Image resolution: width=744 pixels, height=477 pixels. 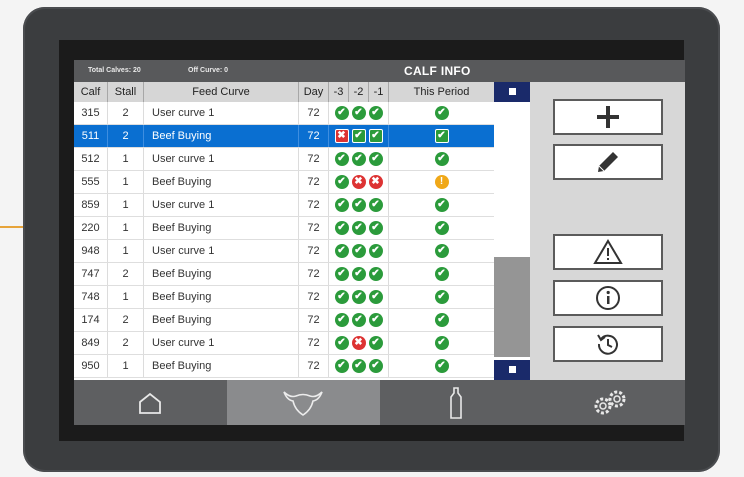 I want to click on table-row: 220 1 Beef Buying 72 ✔ ✔ ✔ ✔, so click(x=284, y=228).